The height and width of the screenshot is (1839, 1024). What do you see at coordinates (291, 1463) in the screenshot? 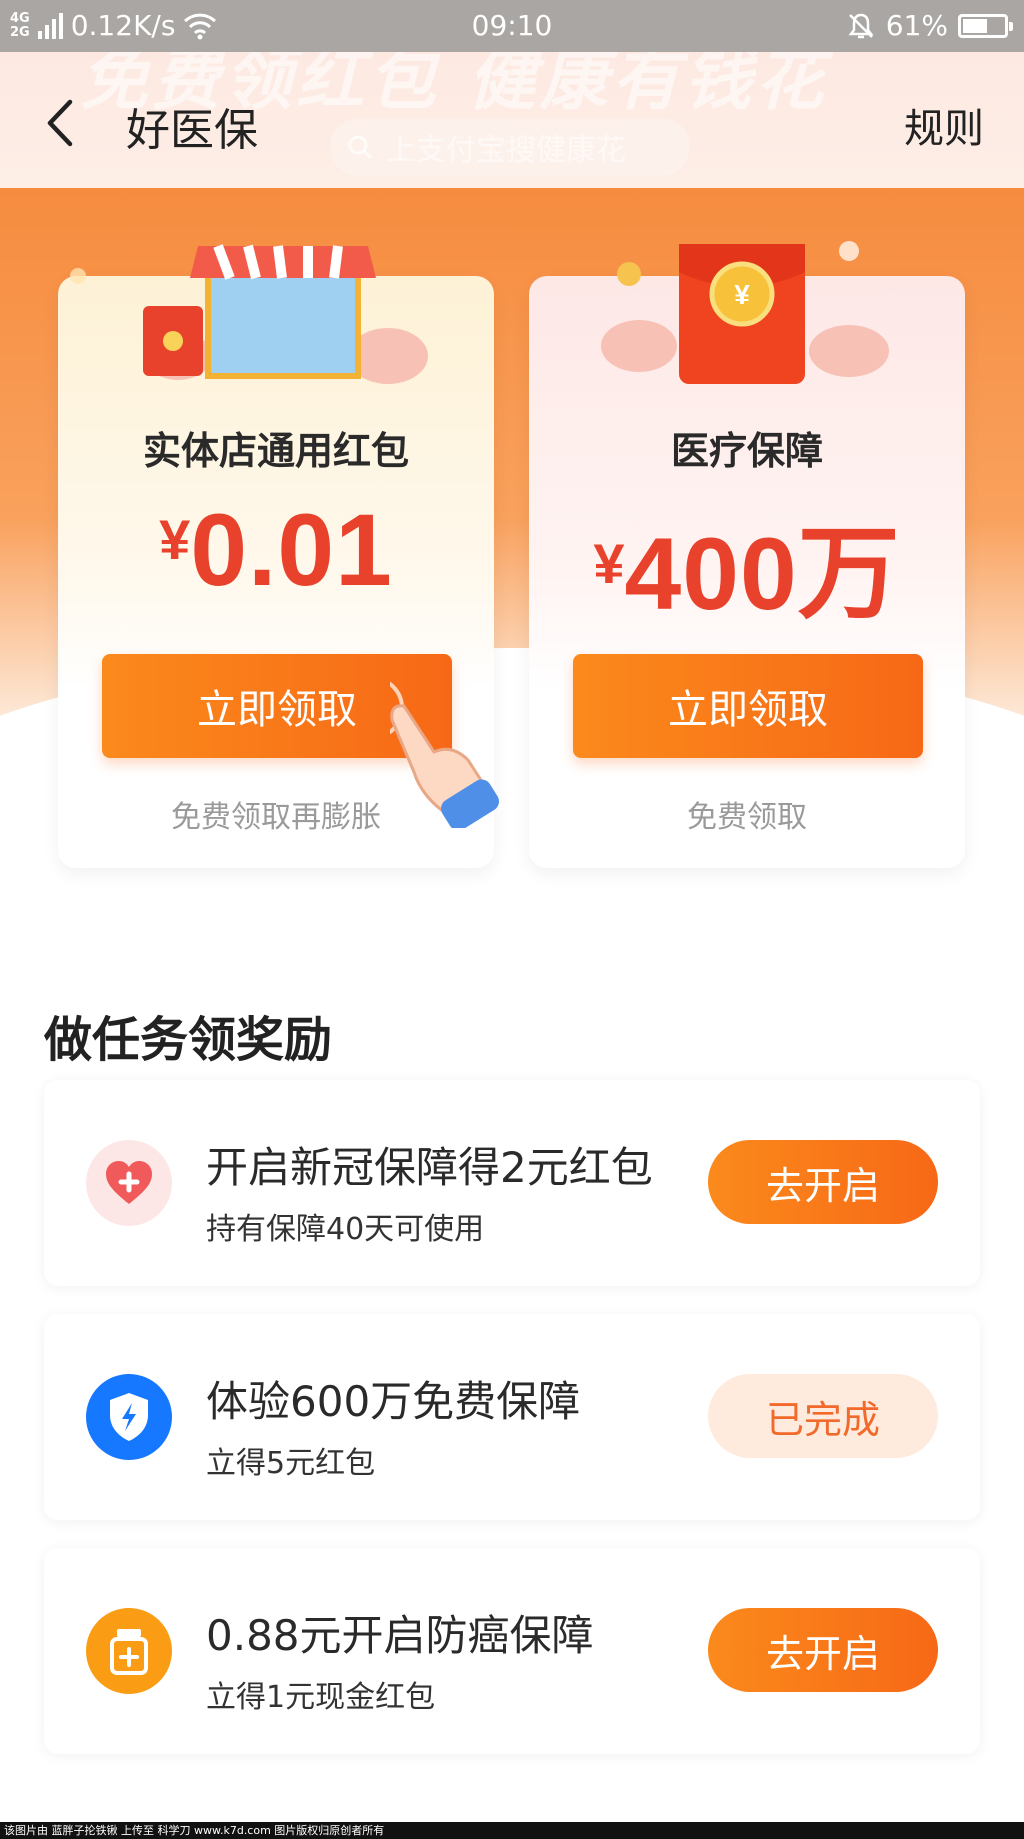
I see `task-desc: 立得5元红包` at bounding box center [291, 1463].